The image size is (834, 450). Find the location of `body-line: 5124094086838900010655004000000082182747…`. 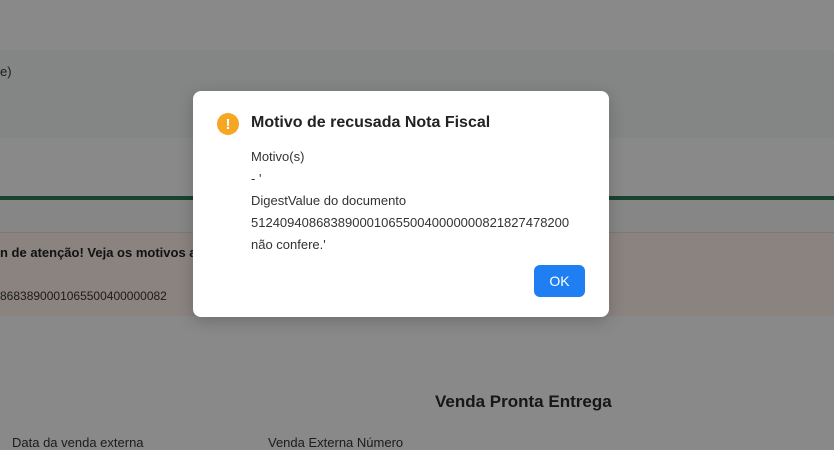

body-line: 5124094086838900010655004000000082182747… is located at coordinates (410, 222).